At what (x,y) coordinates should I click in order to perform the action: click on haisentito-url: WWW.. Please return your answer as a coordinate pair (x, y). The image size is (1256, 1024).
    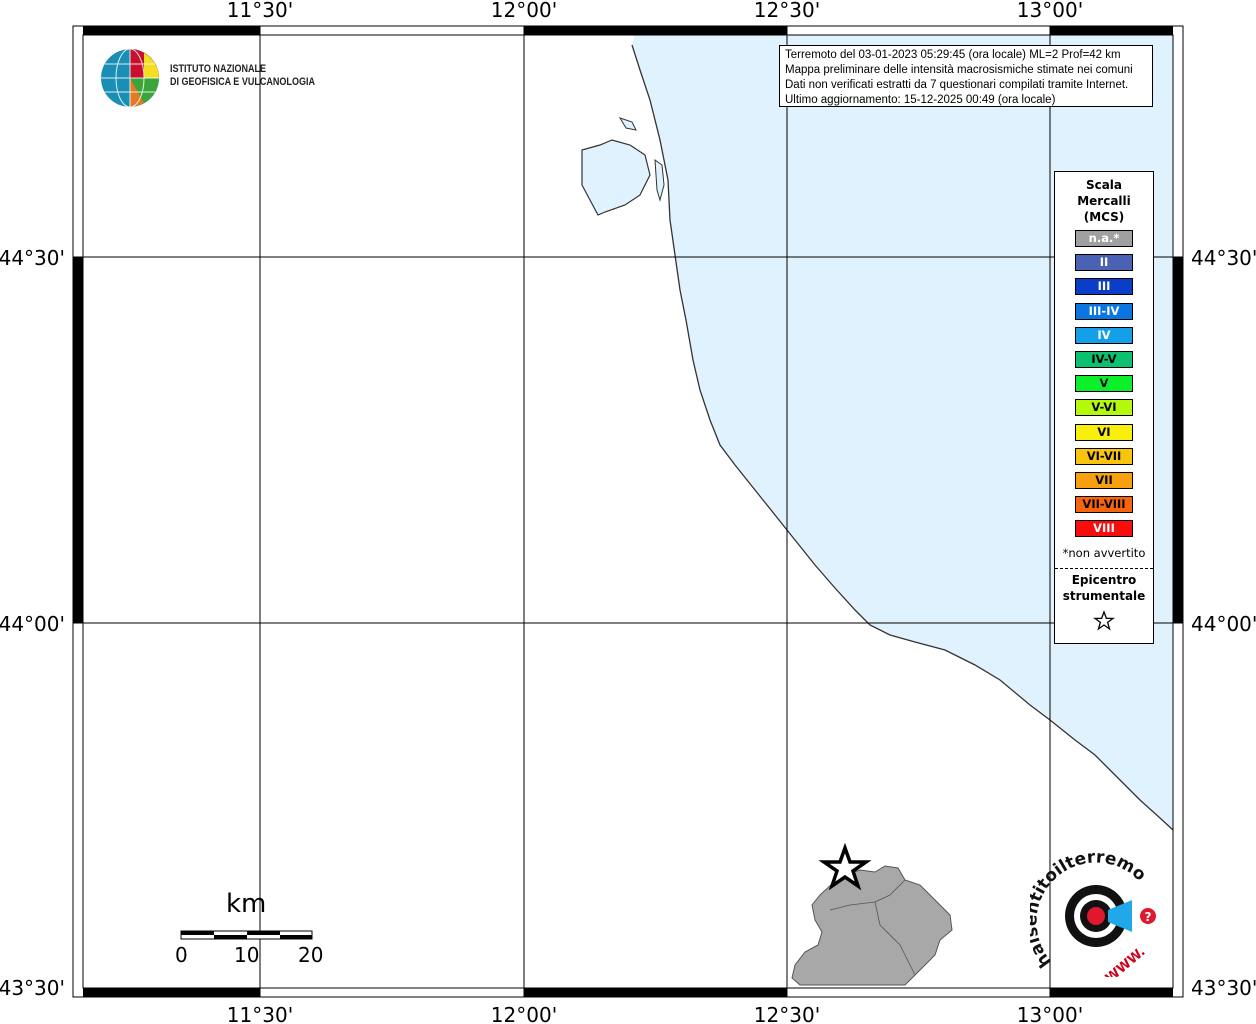
    Looking at the image, I should click on (1126, 960).